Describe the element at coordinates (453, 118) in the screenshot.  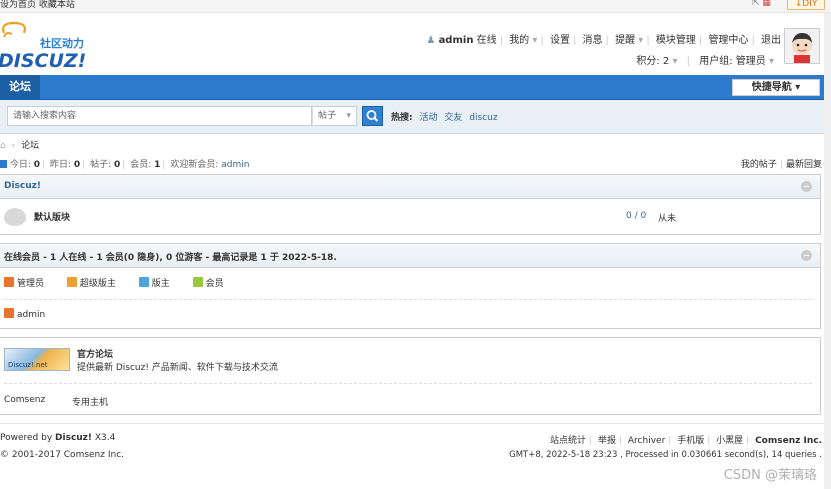
I see `hot-search-term: 交友` at that location.